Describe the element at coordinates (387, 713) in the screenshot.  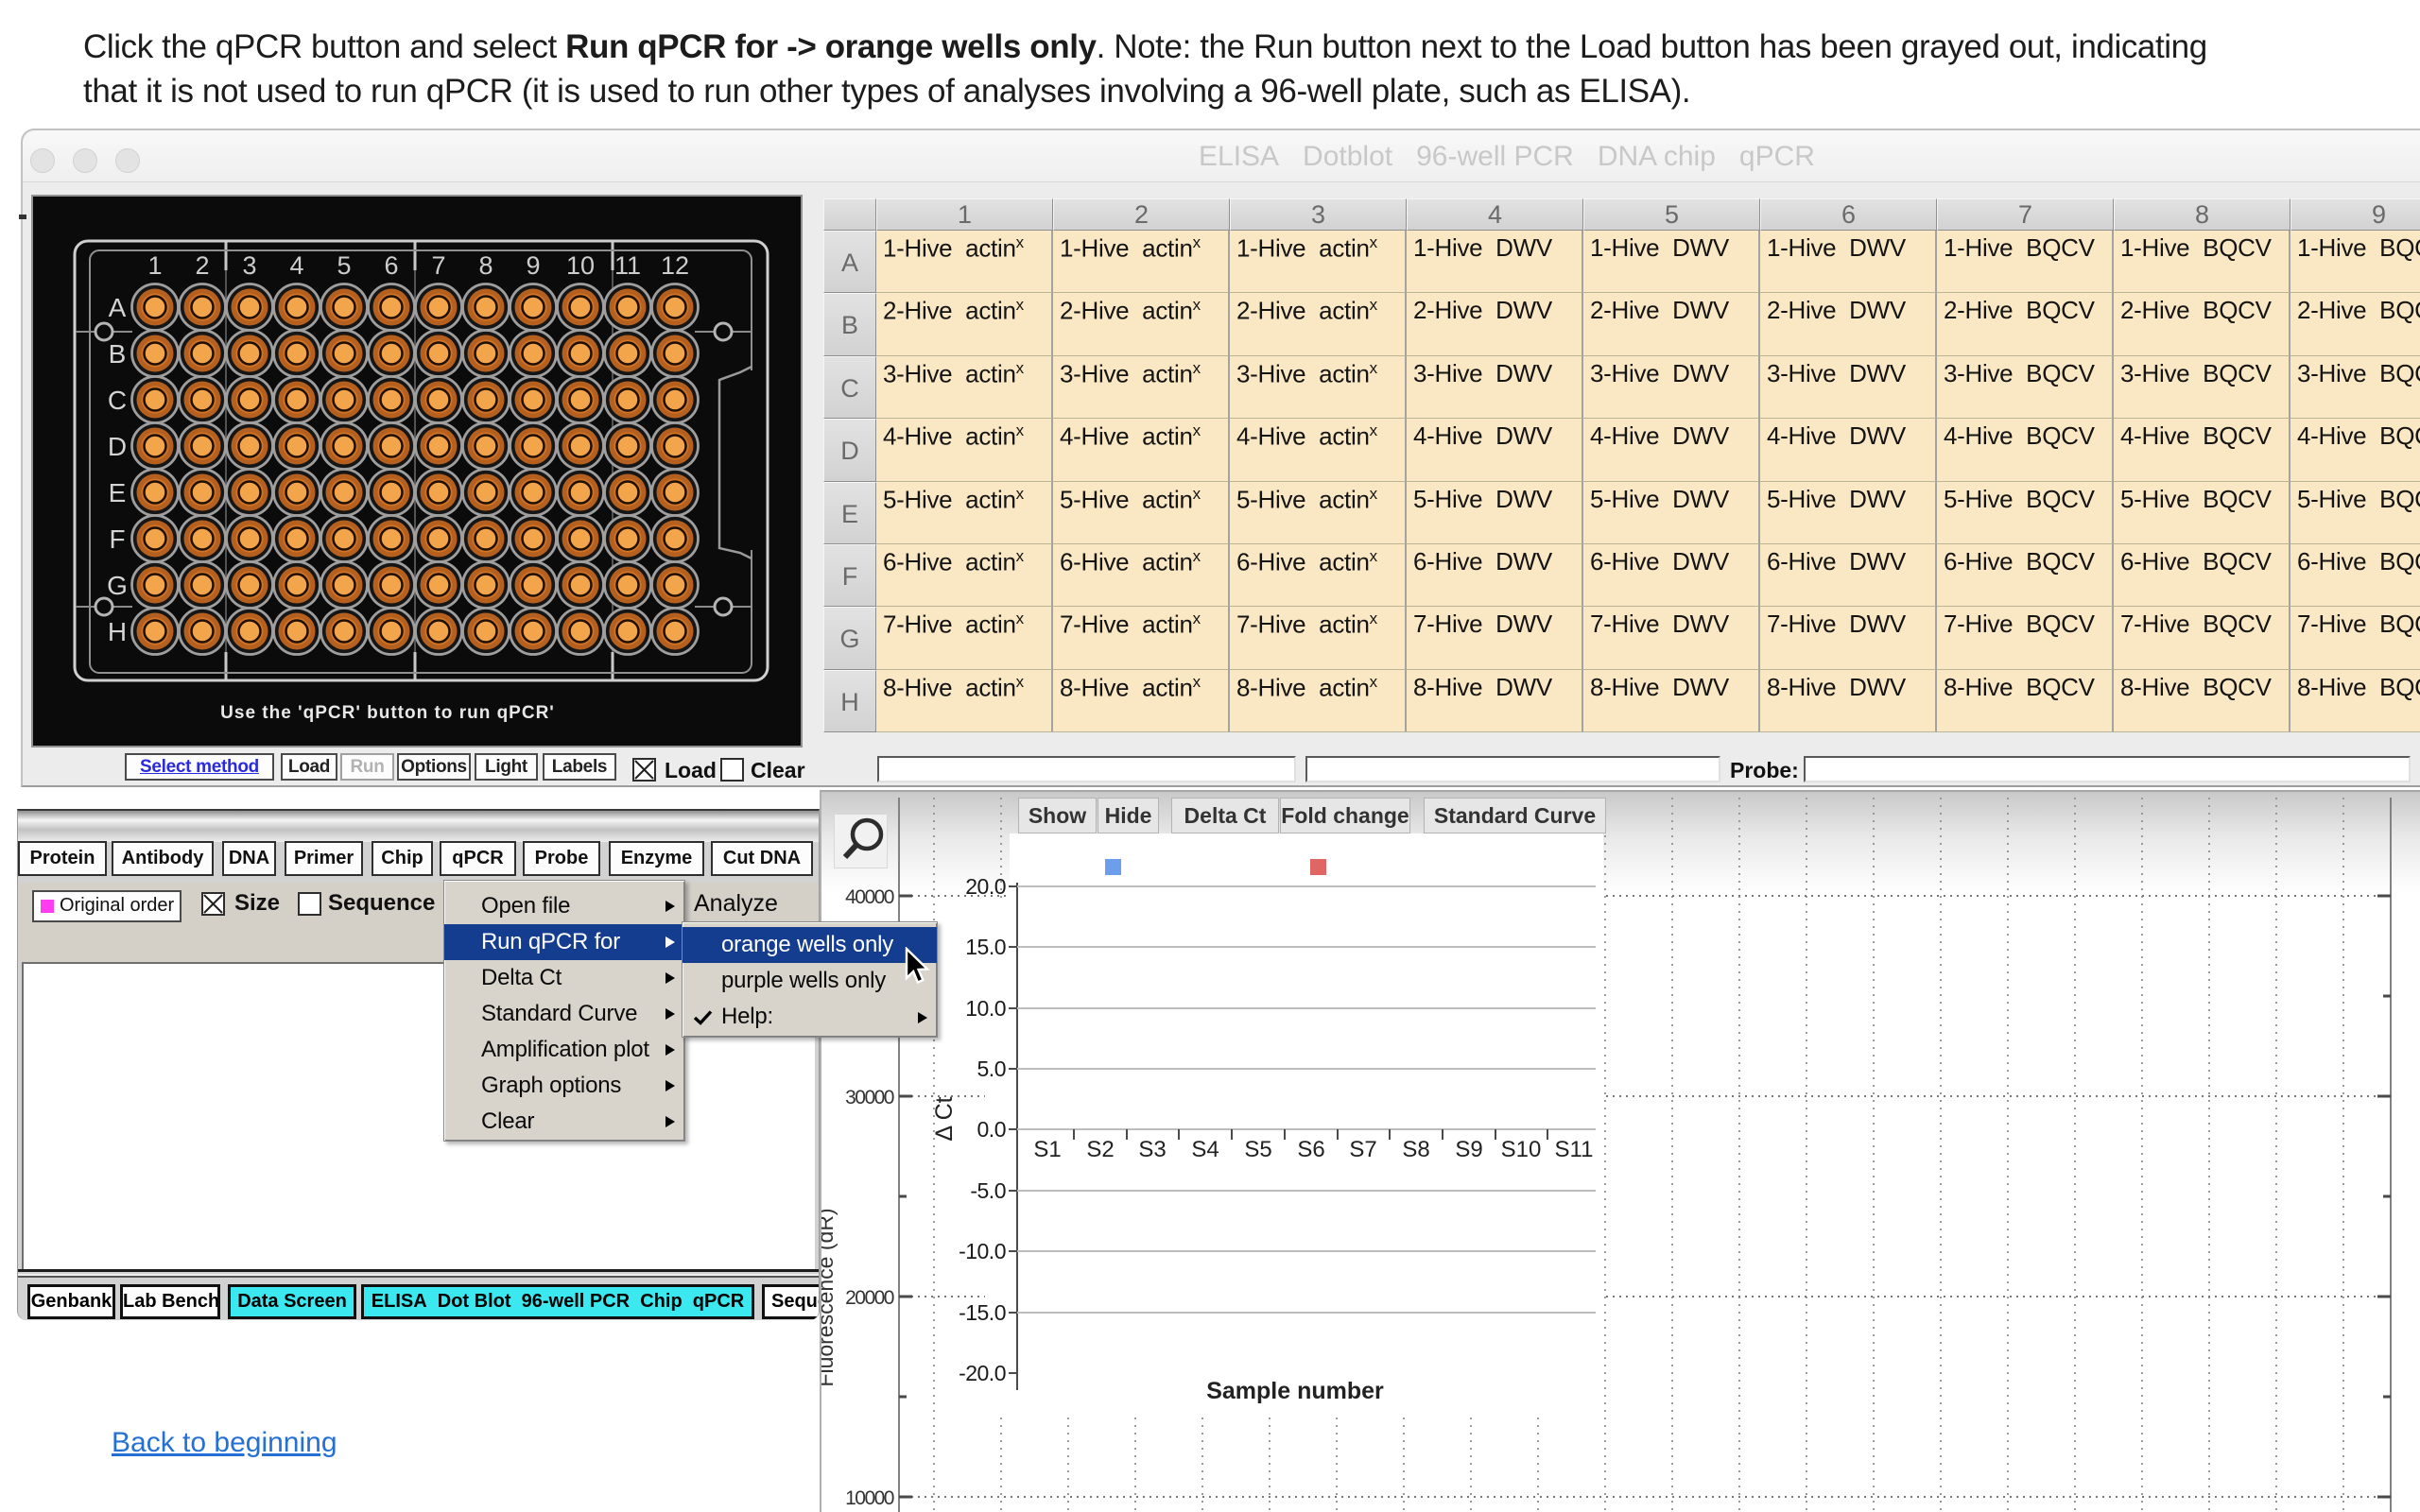
I see `svg-text:Use the 'qPCR' button to run q: Use the 'qPCR' button to run qPCR'` at that location.